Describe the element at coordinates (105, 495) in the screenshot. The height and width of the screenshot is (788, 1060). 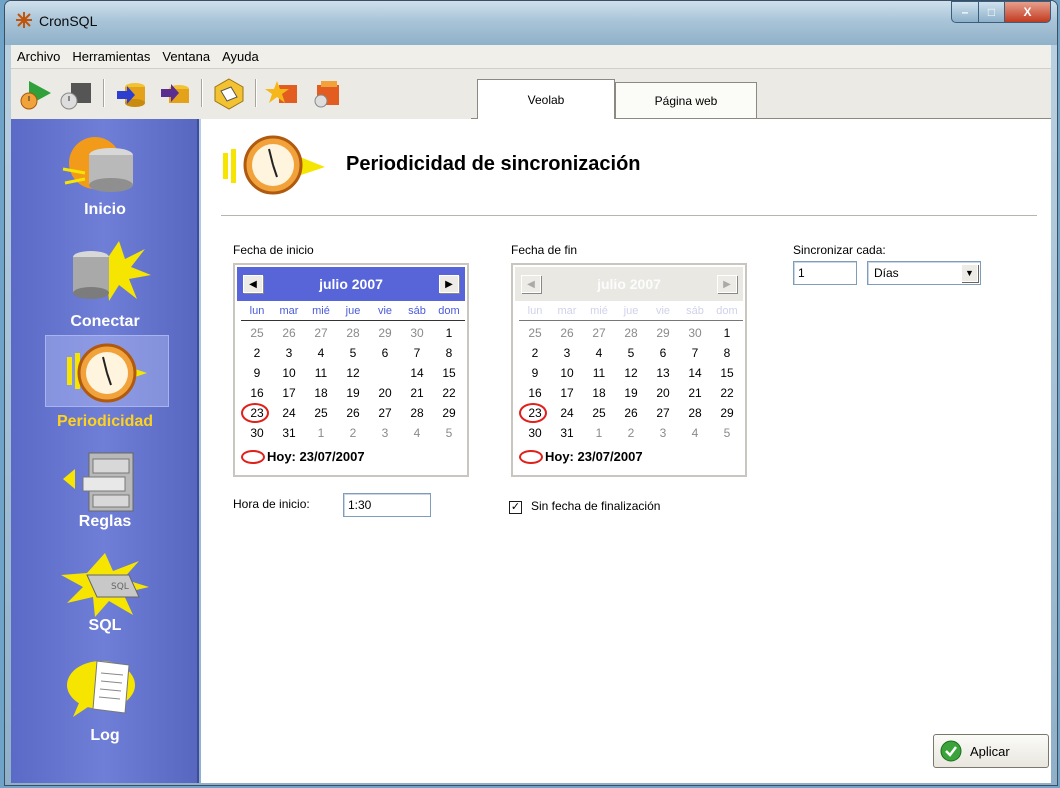
I see `nav-reglas: Reglas` at that location.